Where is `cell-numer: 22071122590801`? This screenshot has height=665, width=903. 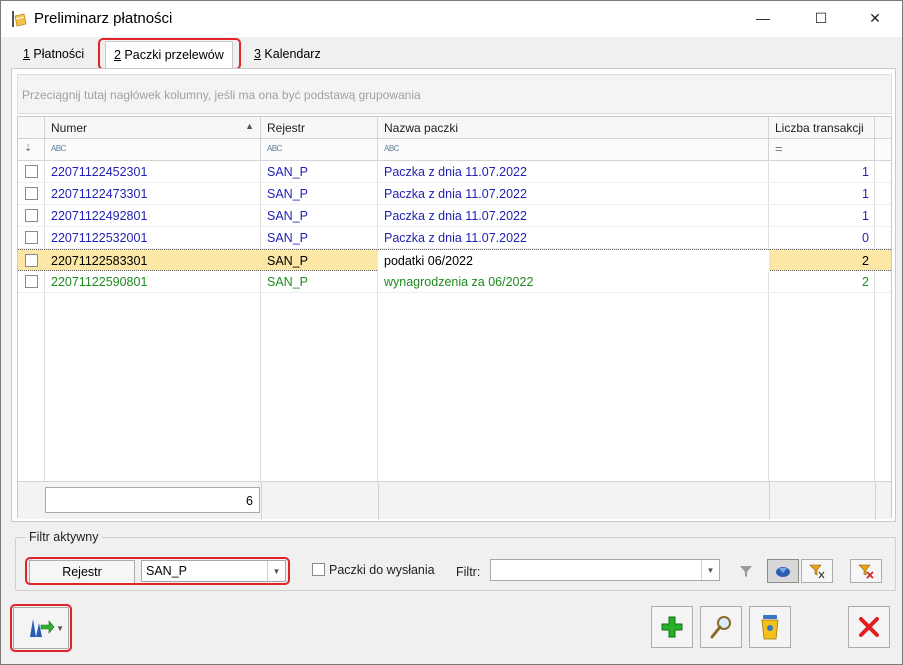 cell-numer: 22071122590801 is located at coordinates (99, 282).